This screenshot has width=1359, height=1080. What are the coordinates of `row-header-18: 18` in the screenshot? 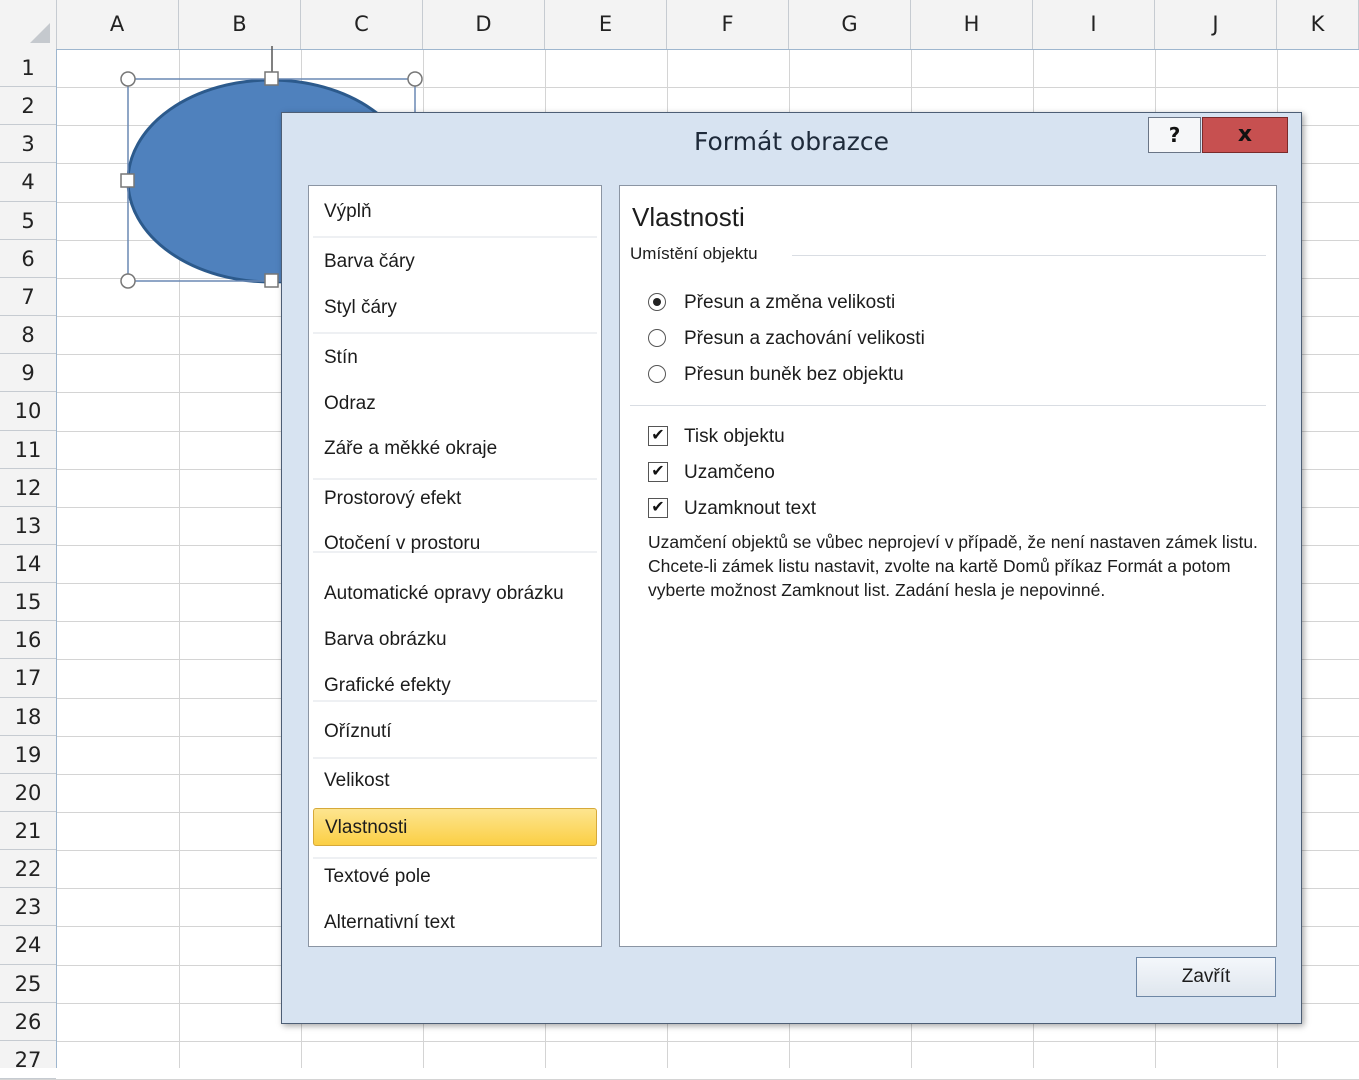 It's located at (28, 717).